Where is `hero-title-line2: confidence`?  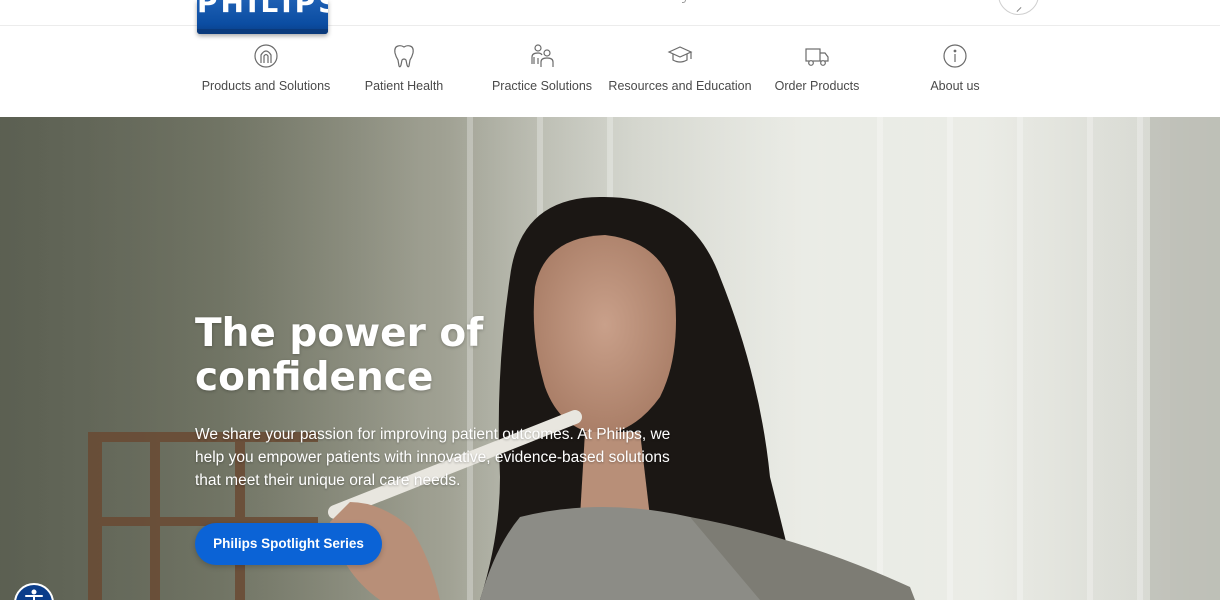
hero-title-line2: confidence is located at coordinates (314, 377).